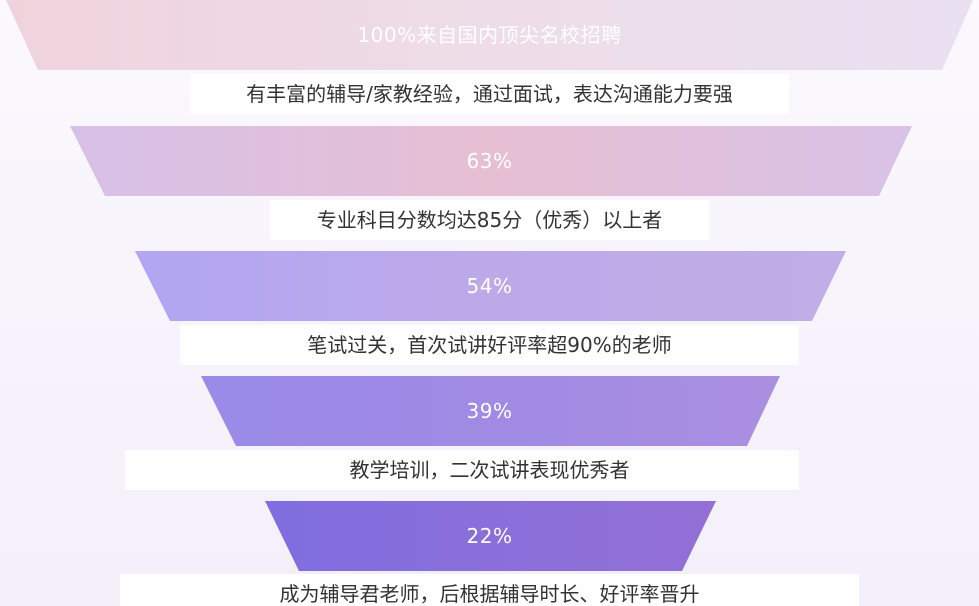 This screenshot has width=979, height=606. Describe the element at coordinates (489, 588) in the screenshot. I see `funnel-stage-5-description: 成为辅导君老师，后根据辅导时长、好评率晋升` at that location.